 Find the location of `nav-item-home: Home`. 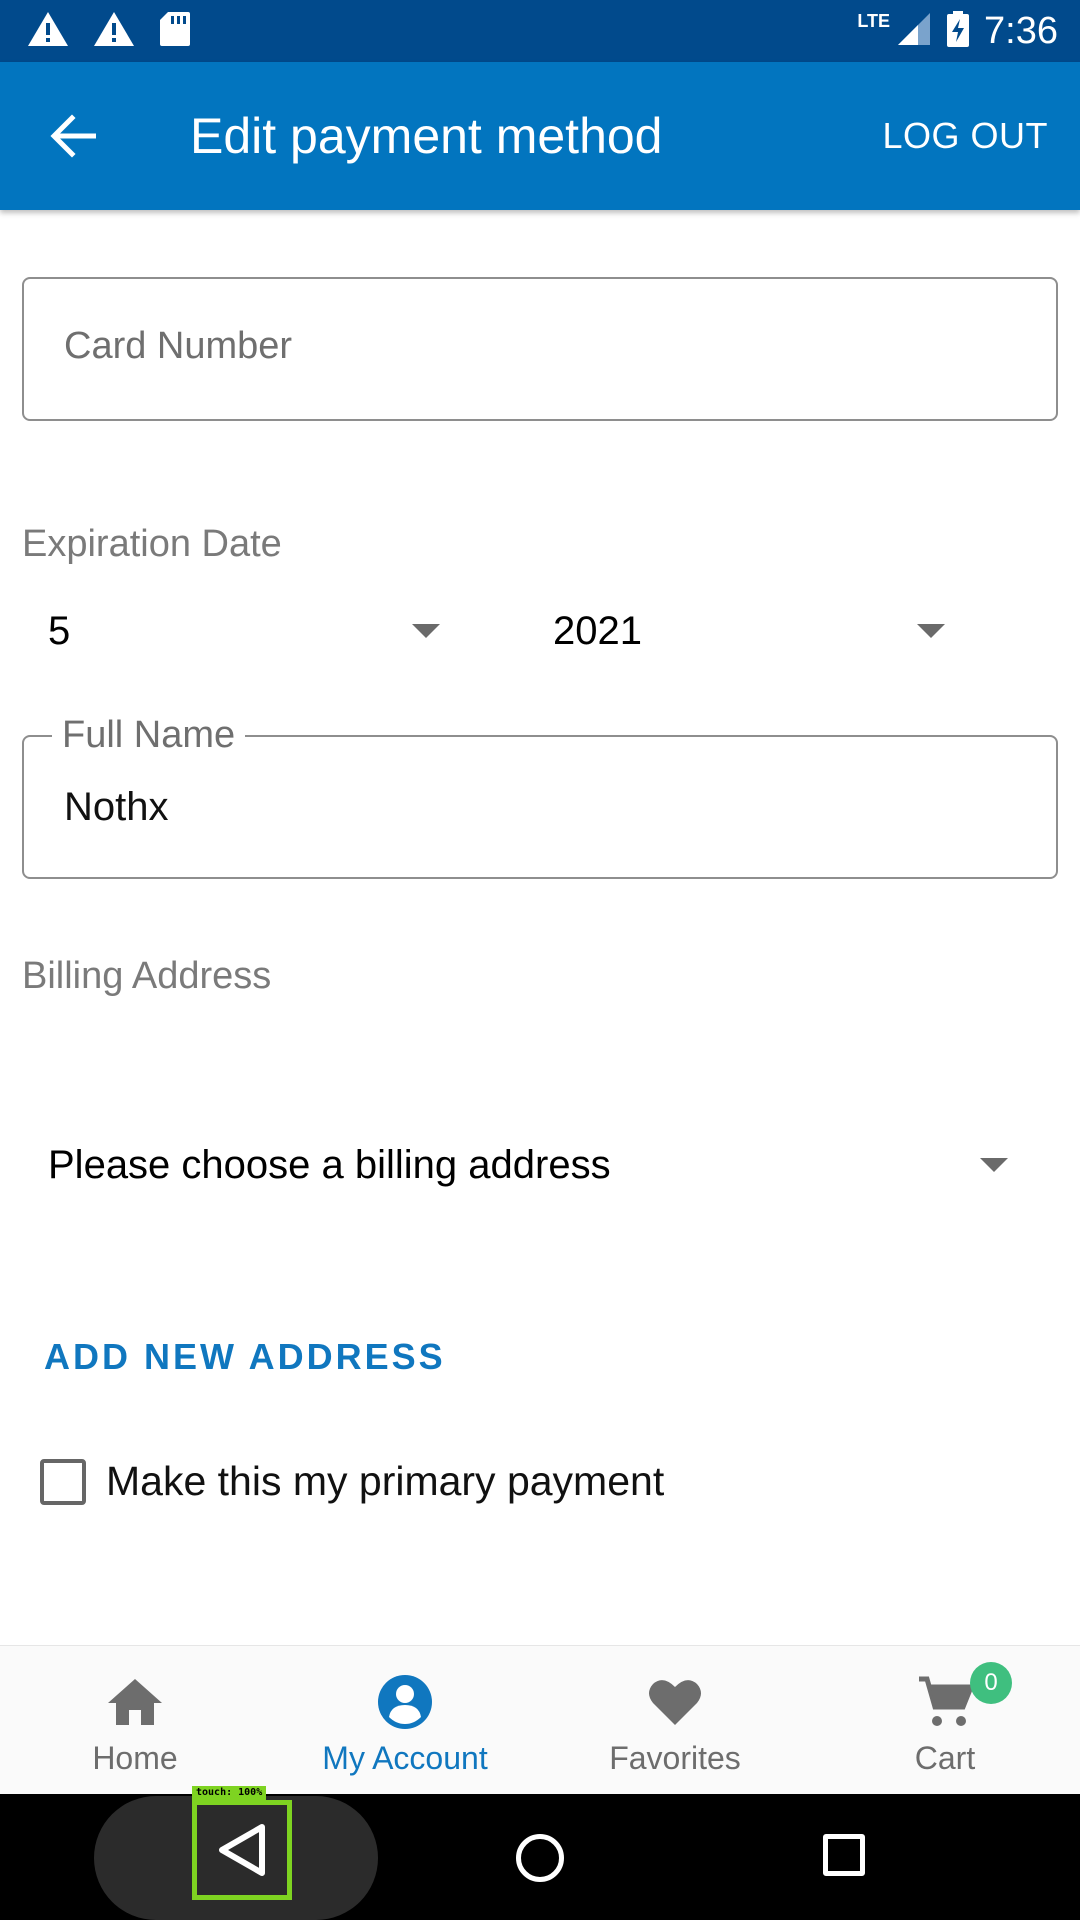

nav-item-home: Home is located at coordinates (135, 1720).